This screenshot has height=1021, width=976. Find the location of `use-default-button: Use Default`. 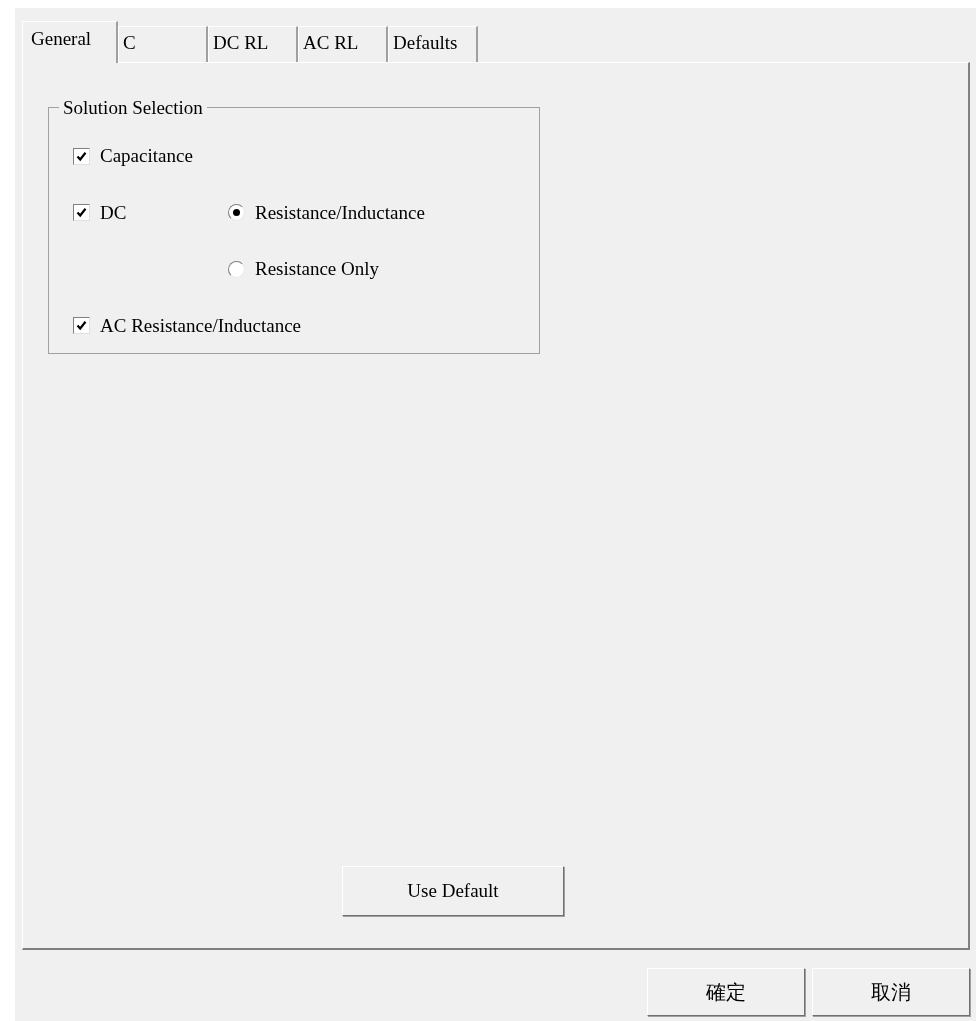

use-default-button: Use Default is located at coordinates (453, 891).